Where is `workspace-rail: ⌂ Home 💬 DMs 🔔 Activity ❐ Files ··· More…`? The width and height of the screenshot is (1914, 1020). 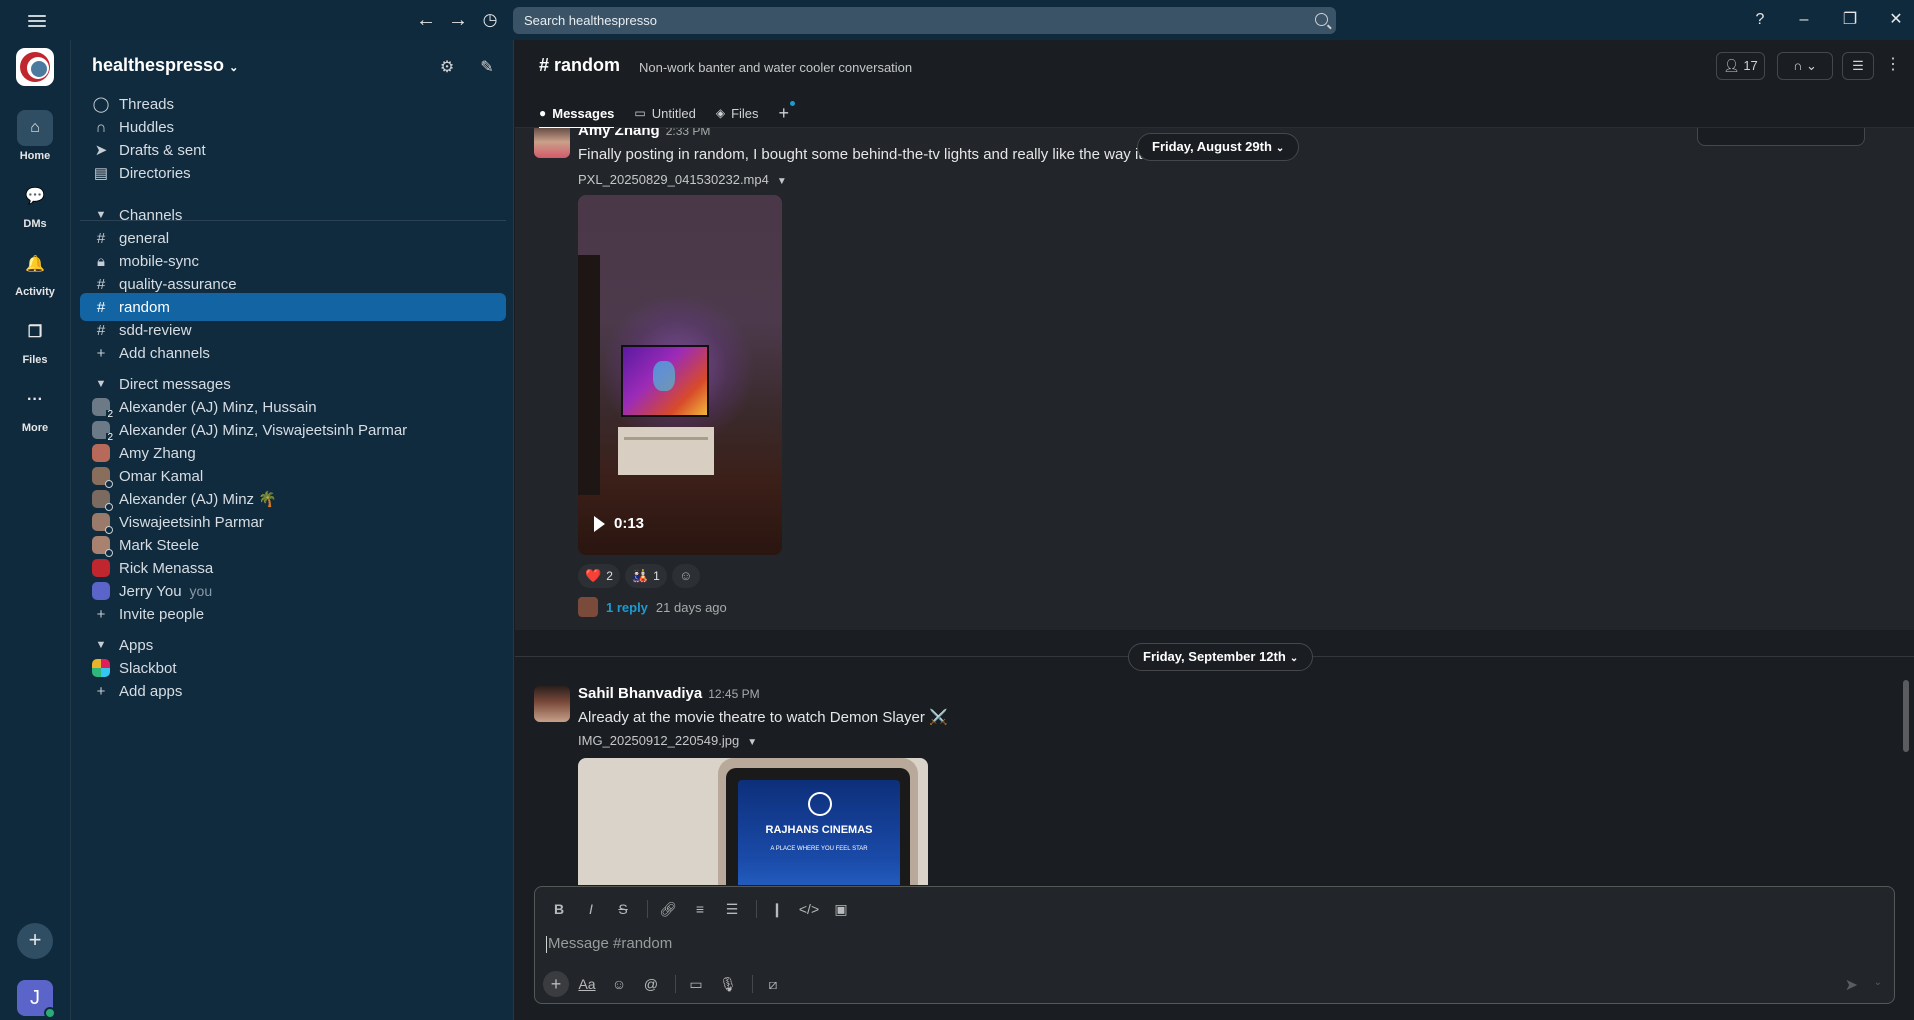
workspace-rail: ⌂ Home 💬 DMs 🔔 Activity ❐ Files ··· More… is located at coordinates (35, 530).